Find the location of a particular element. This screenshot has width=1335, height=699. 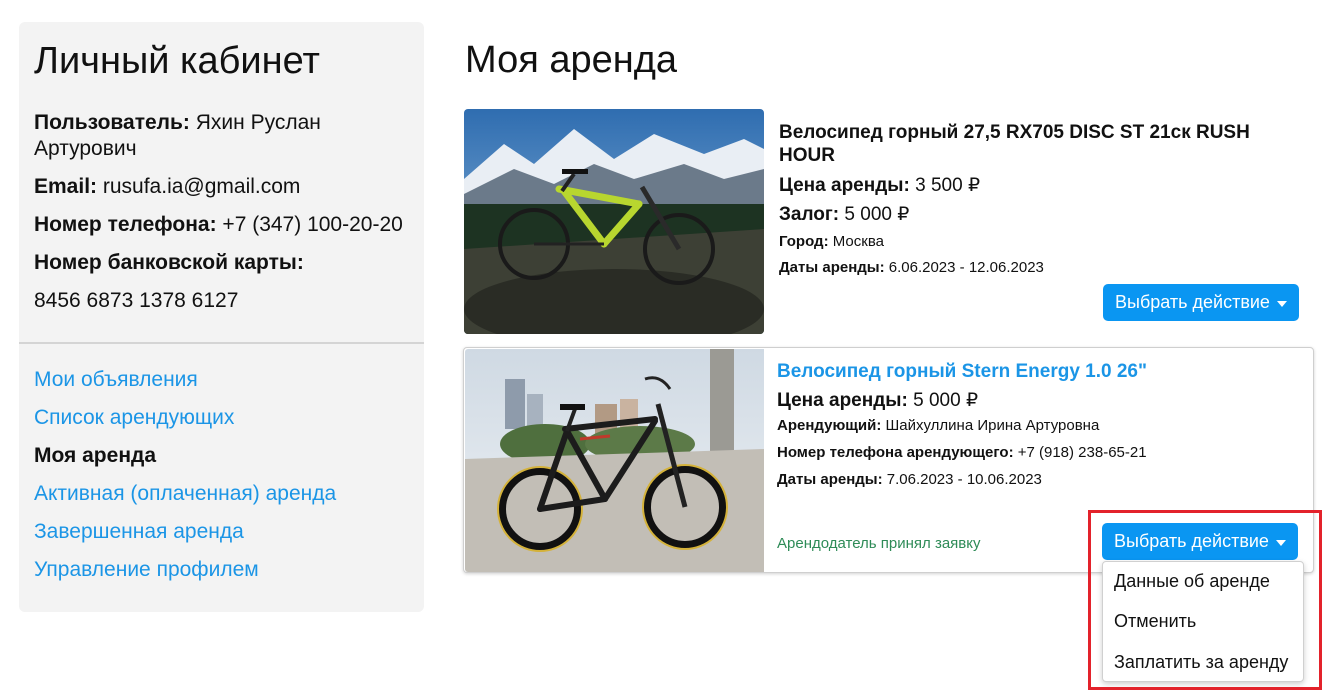

price-label-1: Цена аренды: is located at coordinates (844, 185).